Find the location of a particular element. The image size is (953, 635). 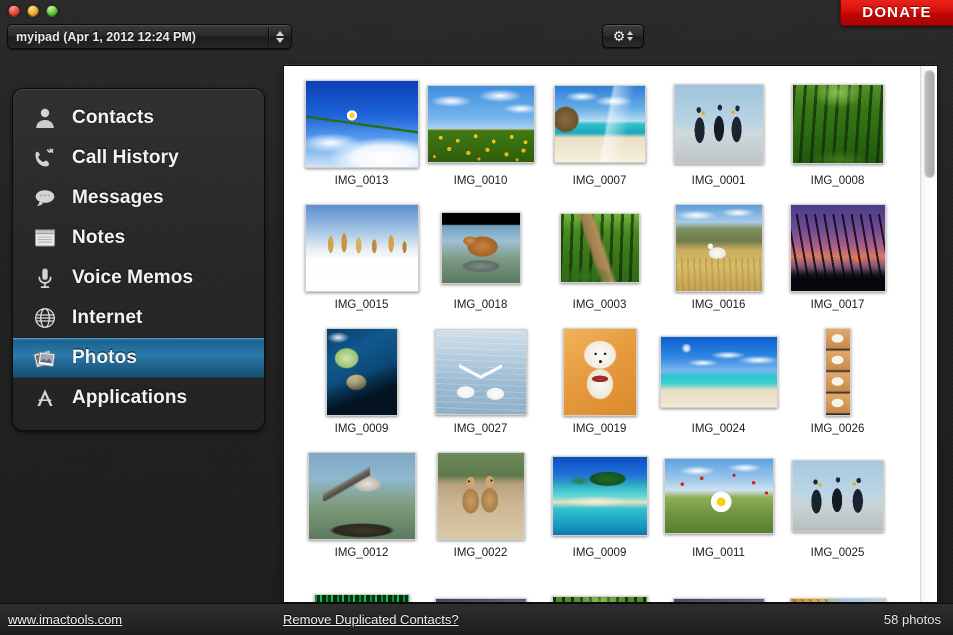

photo-label: IMG_0009 is located at coordinates (599, 553).